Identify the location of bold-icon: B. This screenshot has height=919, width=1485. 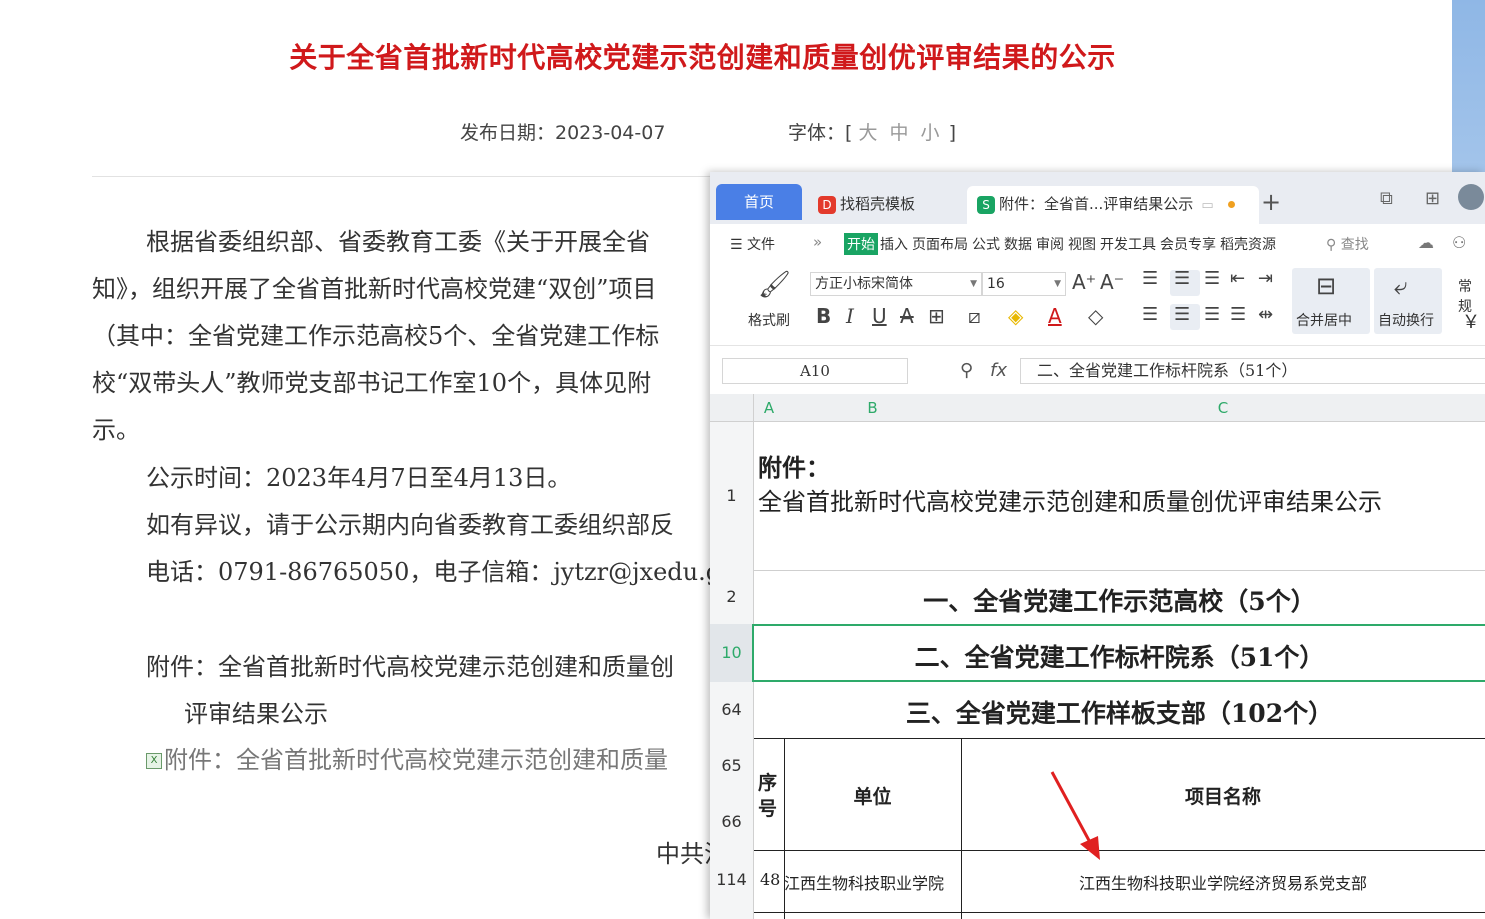
(823, 316).